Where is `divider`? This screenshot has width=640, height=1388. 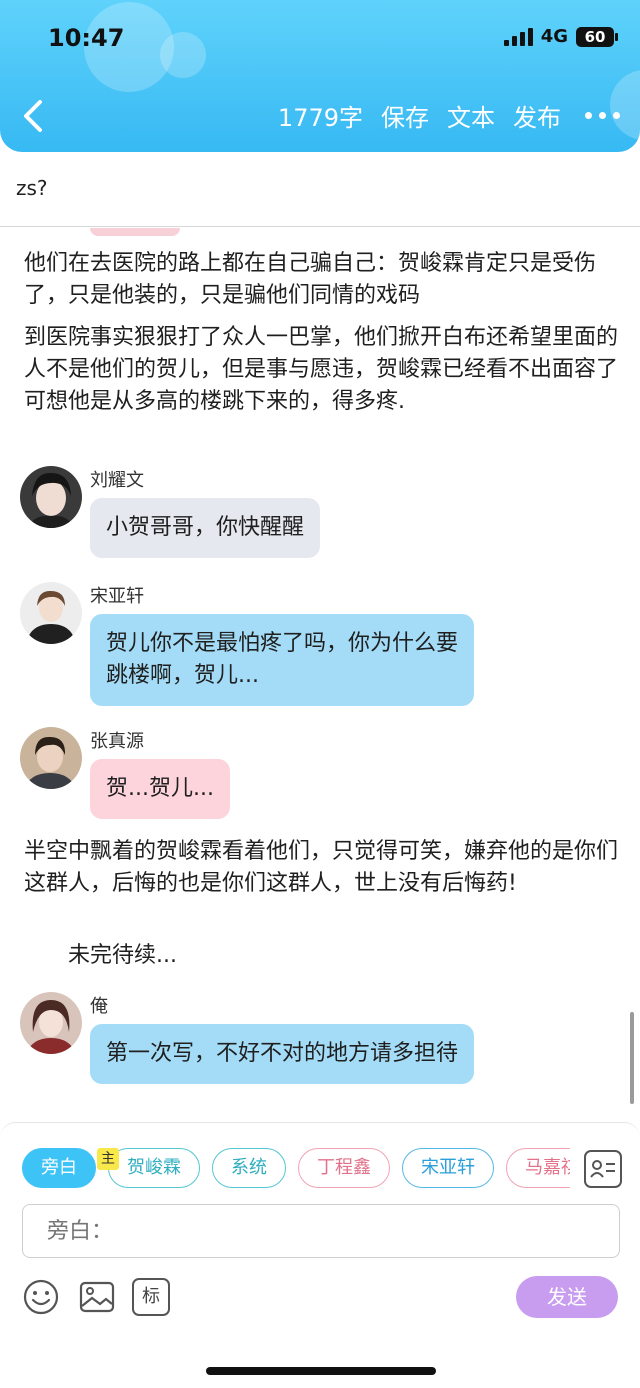 divider is located at coordinates (320, 226).